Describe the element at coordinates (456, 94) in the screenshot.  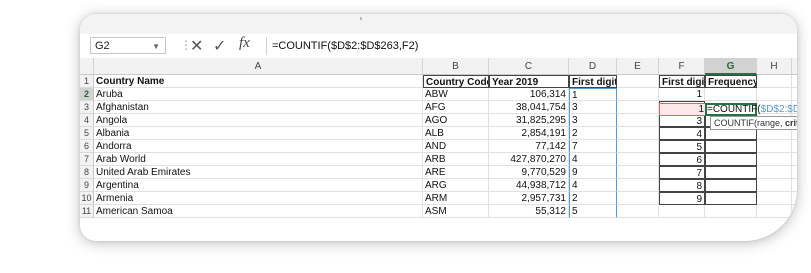
I see `cell-b2: ABW` at that location.